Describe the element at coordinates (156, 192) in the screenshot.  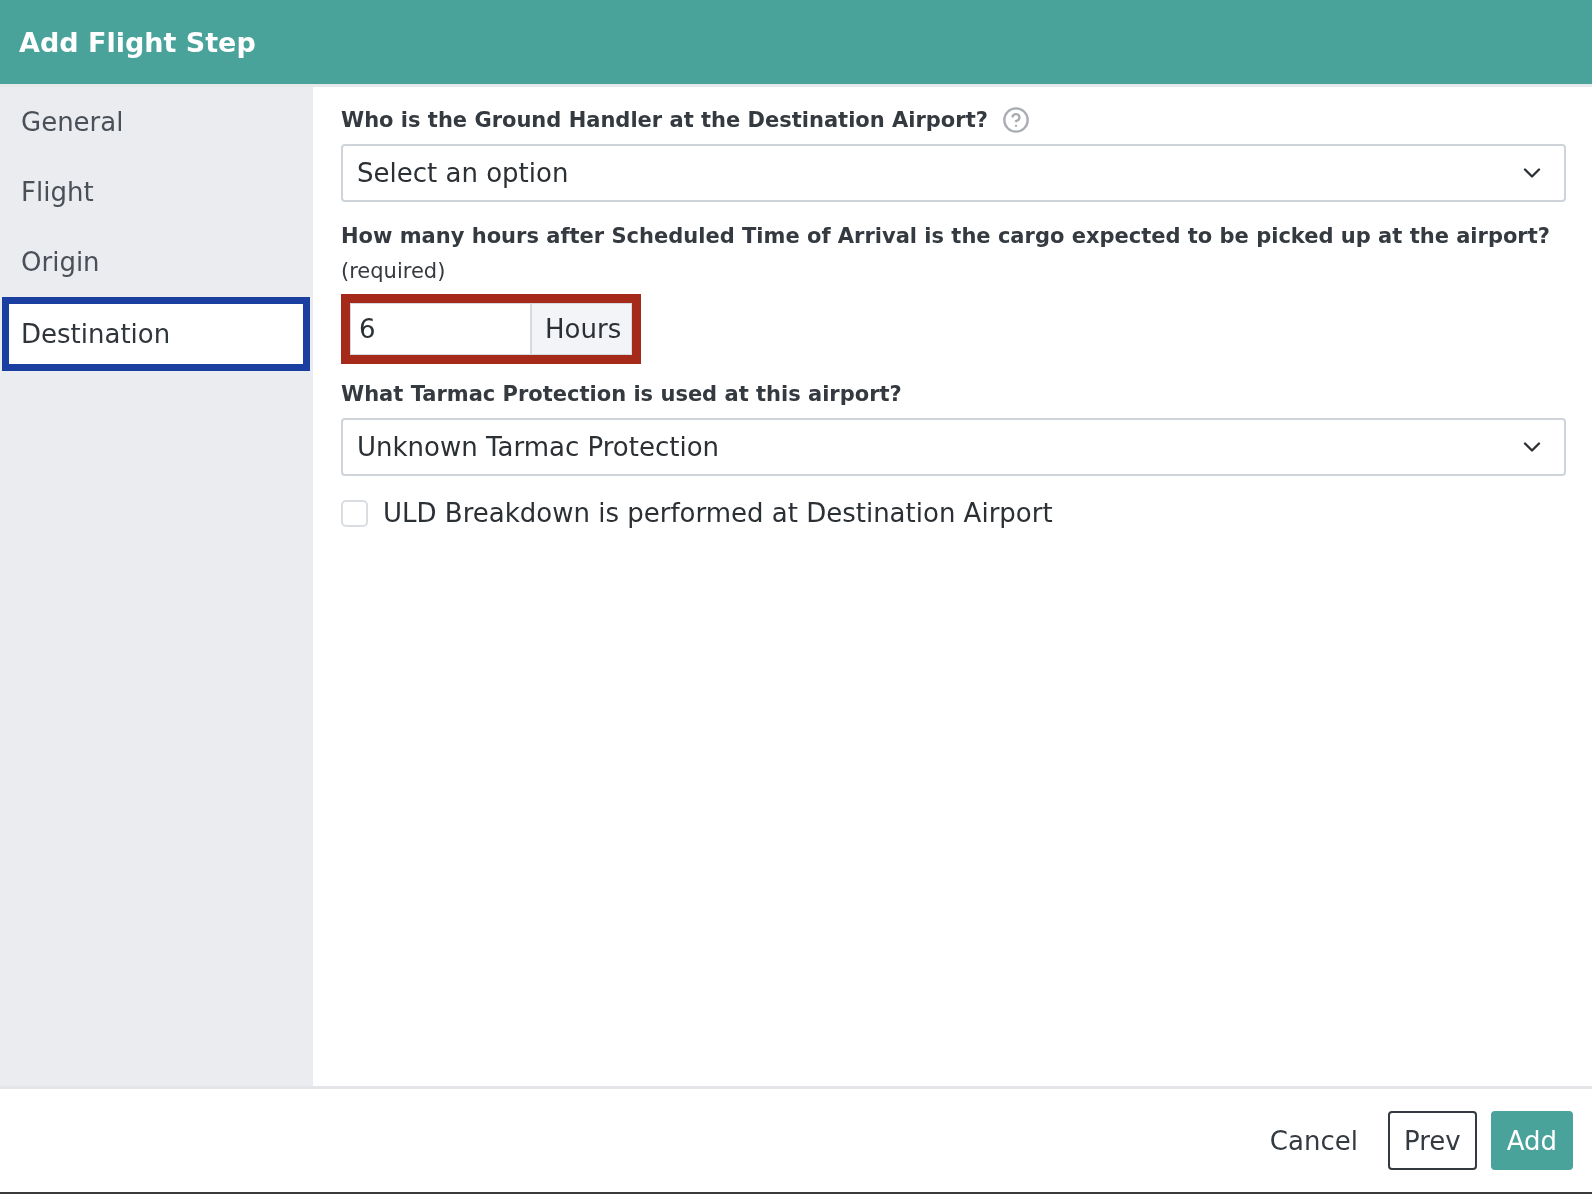
I see `sidebar-item: Flight` at that location.